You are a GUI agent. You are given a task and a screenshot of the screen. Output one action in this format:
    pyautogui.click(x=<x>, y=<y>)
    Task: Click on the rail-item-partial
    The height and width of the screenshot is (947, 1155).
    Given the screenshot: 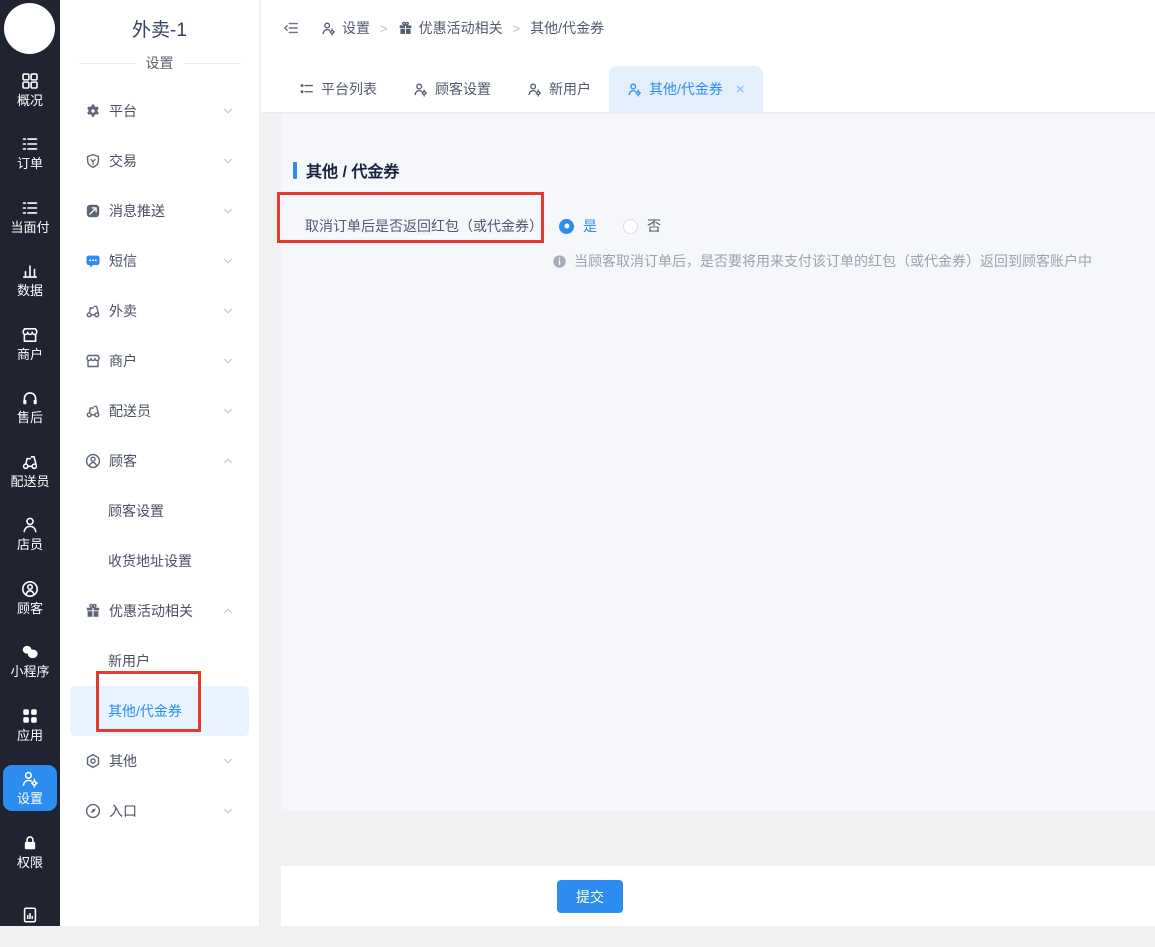 What is the action you would take?
    pyautogui.click(x=30, y=915)
    